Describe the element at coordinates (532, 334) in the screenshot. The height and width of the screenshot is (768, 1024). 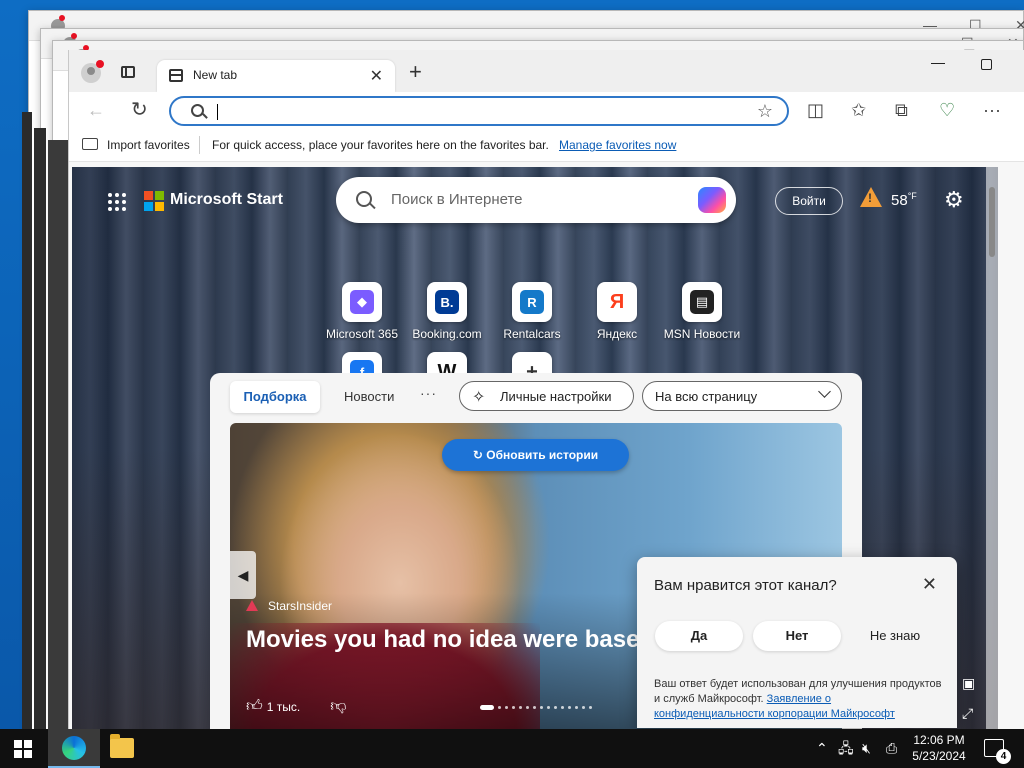
I see `quick-link-label: Rentalcars` at that location.